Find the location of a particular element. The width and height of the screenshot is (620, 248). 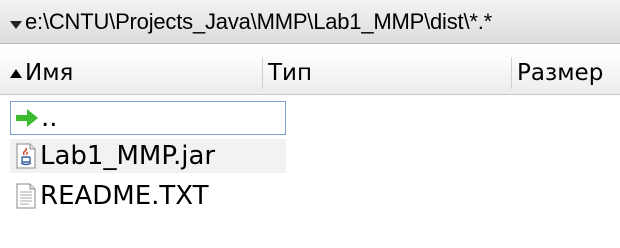

column-name-header: Имя is located at coordinates (40, 73).